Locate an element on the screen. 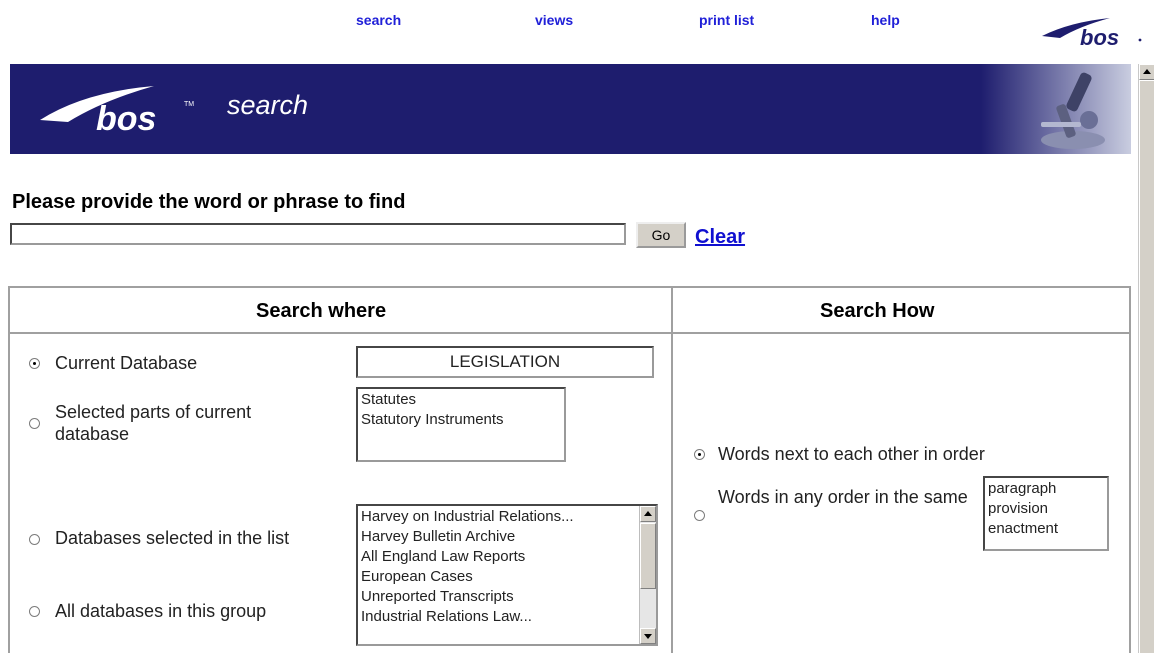 Image resolution: width=1154 pixels, height=653 pixels. column-divider is located at coordinates (672, 470).